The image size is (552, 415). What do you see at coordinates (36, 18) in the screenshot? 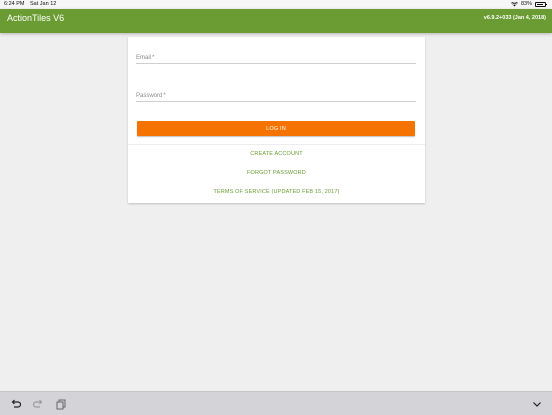
I see `app-title: ActionTiles V6` at bounding box center [36, 18].